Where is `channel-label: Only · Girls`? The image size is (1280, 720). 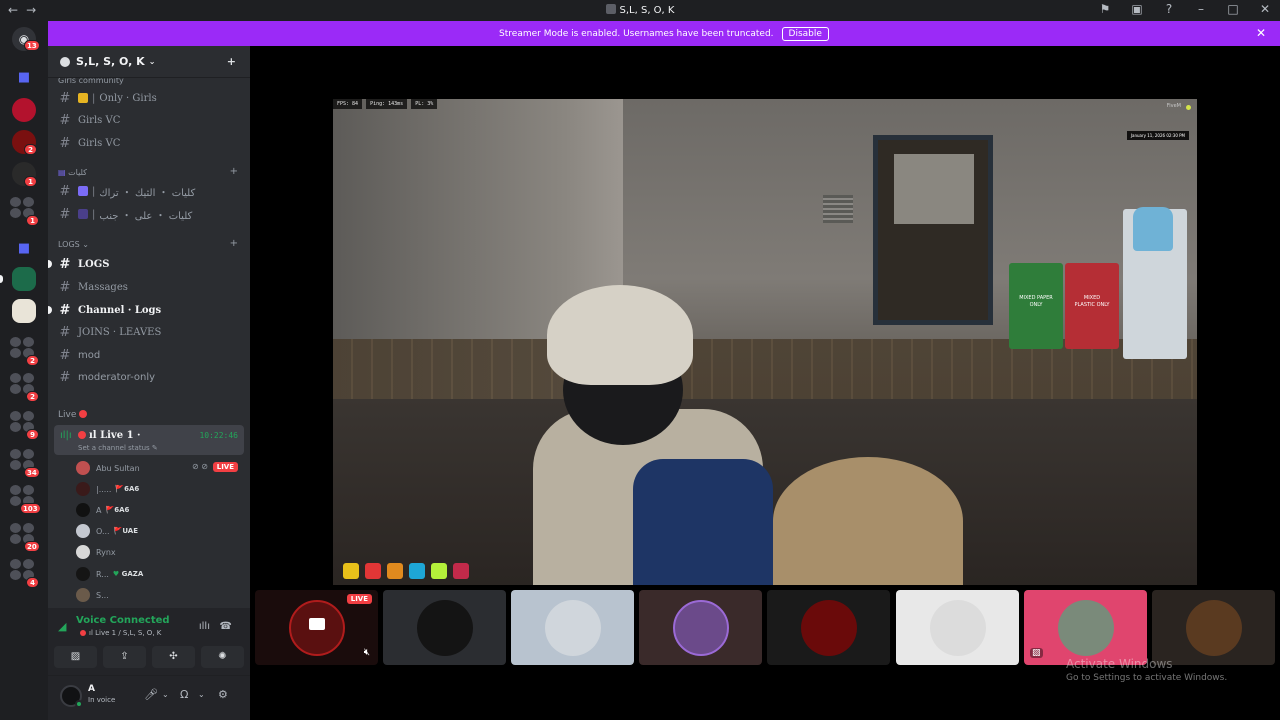 channel-label: Only · Girls is located at coordinates (128, 98).